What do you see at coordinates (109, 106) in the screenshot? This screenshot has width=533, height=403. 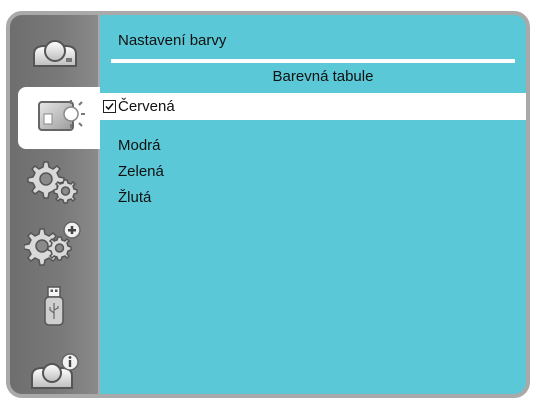 I see `checkbox-checked-icon` at bounding box center [109, 106].